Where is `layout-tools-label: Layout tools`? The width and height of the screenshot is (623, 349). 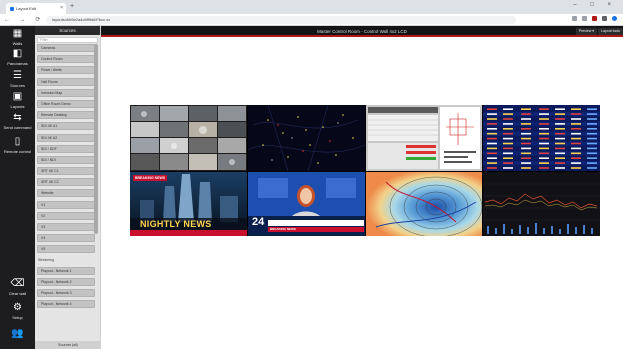 layout-tools-label: Layout tools is located at coordinates (610, 31).